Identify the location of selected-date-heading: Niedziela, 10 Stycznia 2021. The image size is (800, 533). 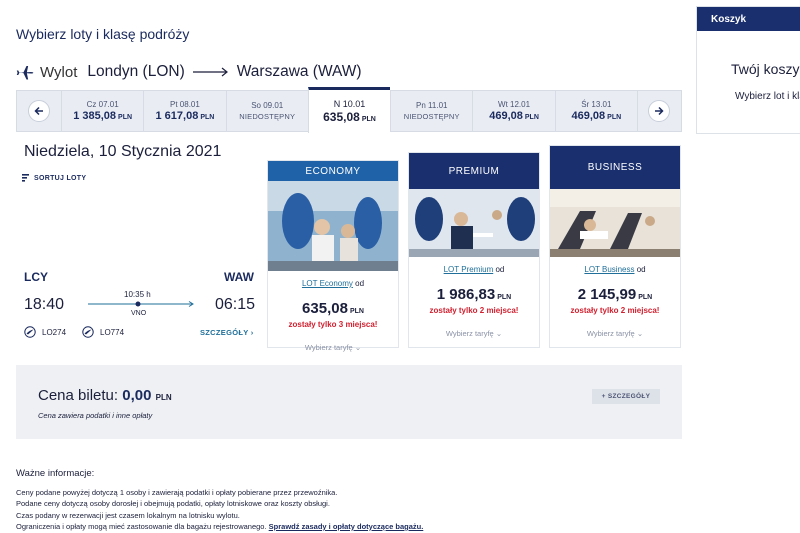
(123, 151).